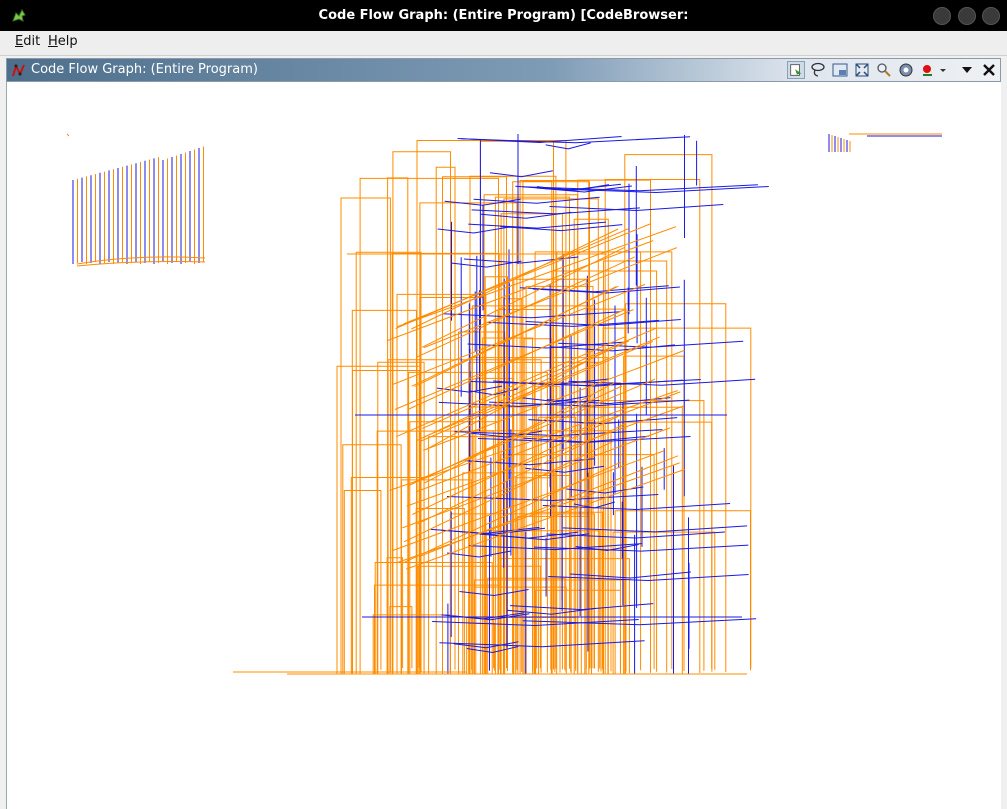  I want to click on lasso-icon, so click(818, 70).